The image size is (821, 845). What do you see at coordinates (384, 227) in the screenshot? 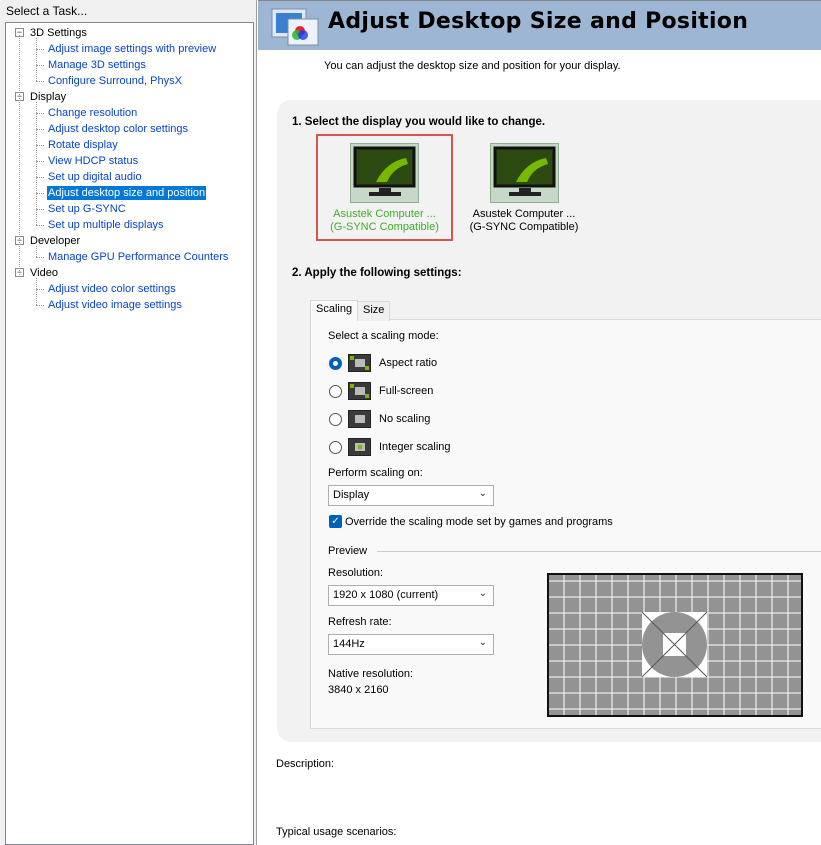
I see `display-1-sub: (G-SYNC Compatible)` at bounding box center [384, 227].